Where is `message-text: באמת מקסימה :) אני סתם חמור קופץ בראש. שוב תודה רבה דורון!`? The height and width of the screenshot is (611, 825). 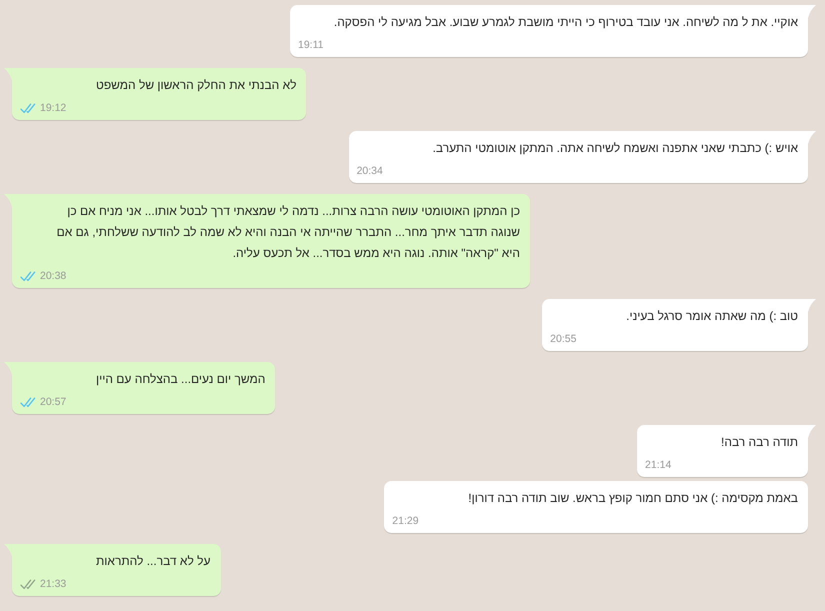 message-text: באמת מקסימה :) אני סתם חמור קופץ בראש. שוב תודה רבה דורון! is located at coordinates (633, 498).